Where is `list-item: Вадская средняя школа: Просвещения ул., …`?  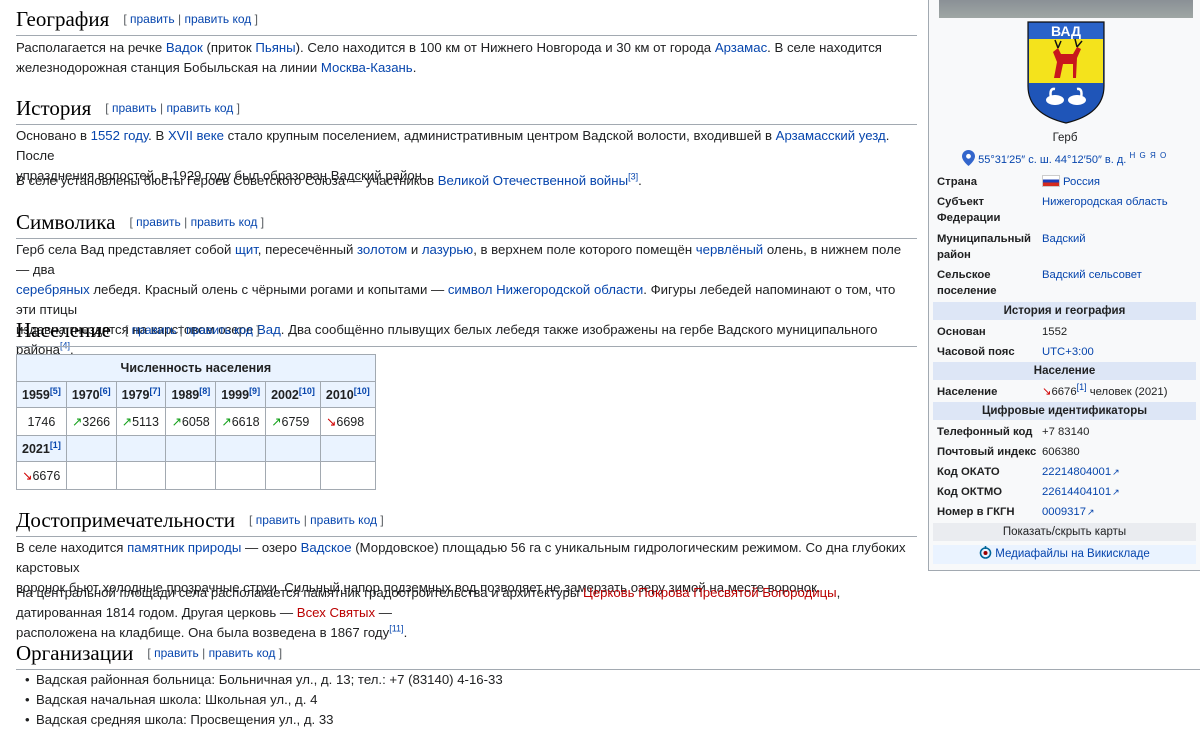 list-item: Вадская средняя школа: Просвещения ул., … is located at coordinates (470, 720).